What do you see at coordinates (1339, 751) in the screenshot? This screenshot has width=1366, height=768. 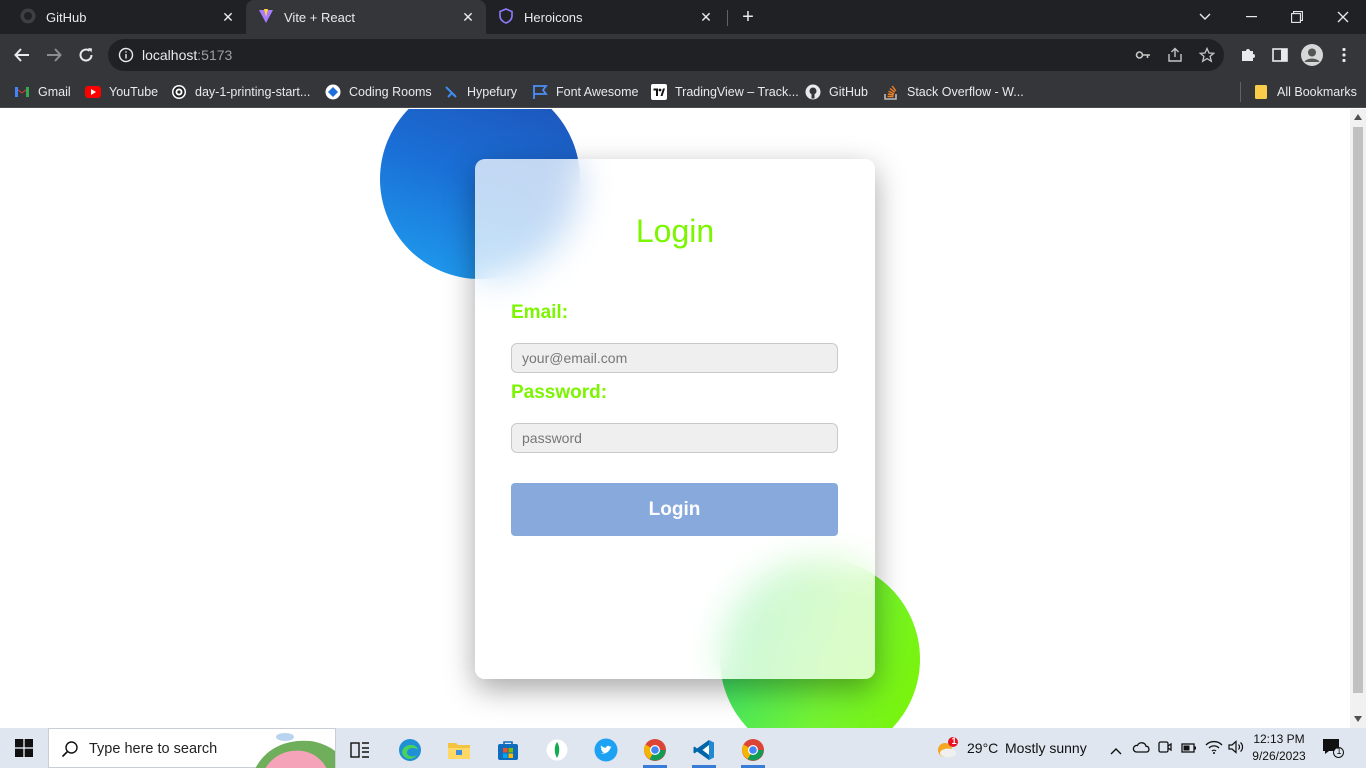 I see `notification-count: 1` at bounding box center [1339, 751].